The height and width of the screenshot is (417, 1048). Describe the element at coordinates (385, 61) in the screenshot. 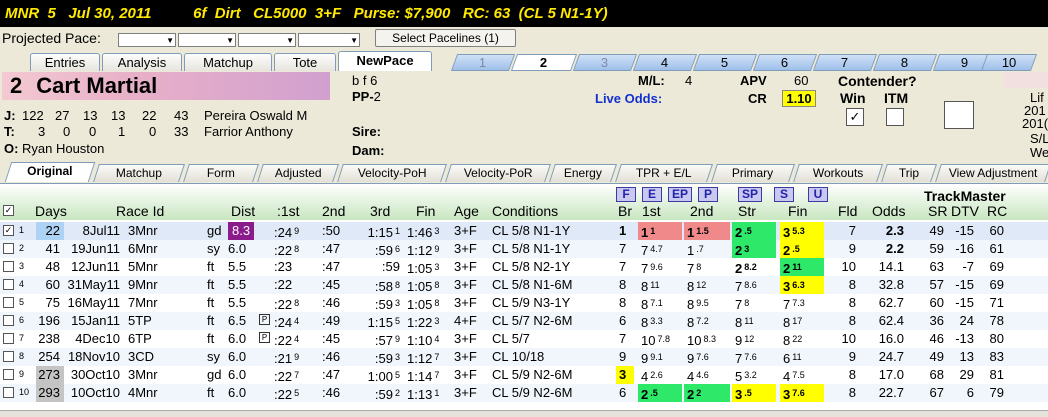

I see `tab-newpace: NewPace` at that location.